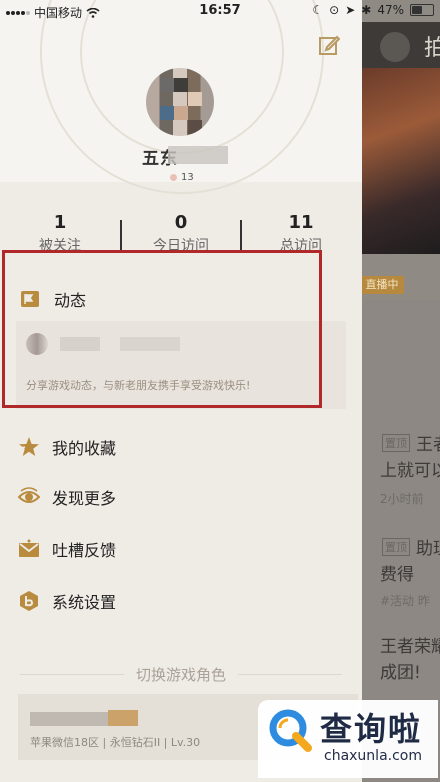 This screenshot has height=782, width=440. Describe the element at coordinates (29, 548) in the screenshot. I see `mail-icon` at that location.